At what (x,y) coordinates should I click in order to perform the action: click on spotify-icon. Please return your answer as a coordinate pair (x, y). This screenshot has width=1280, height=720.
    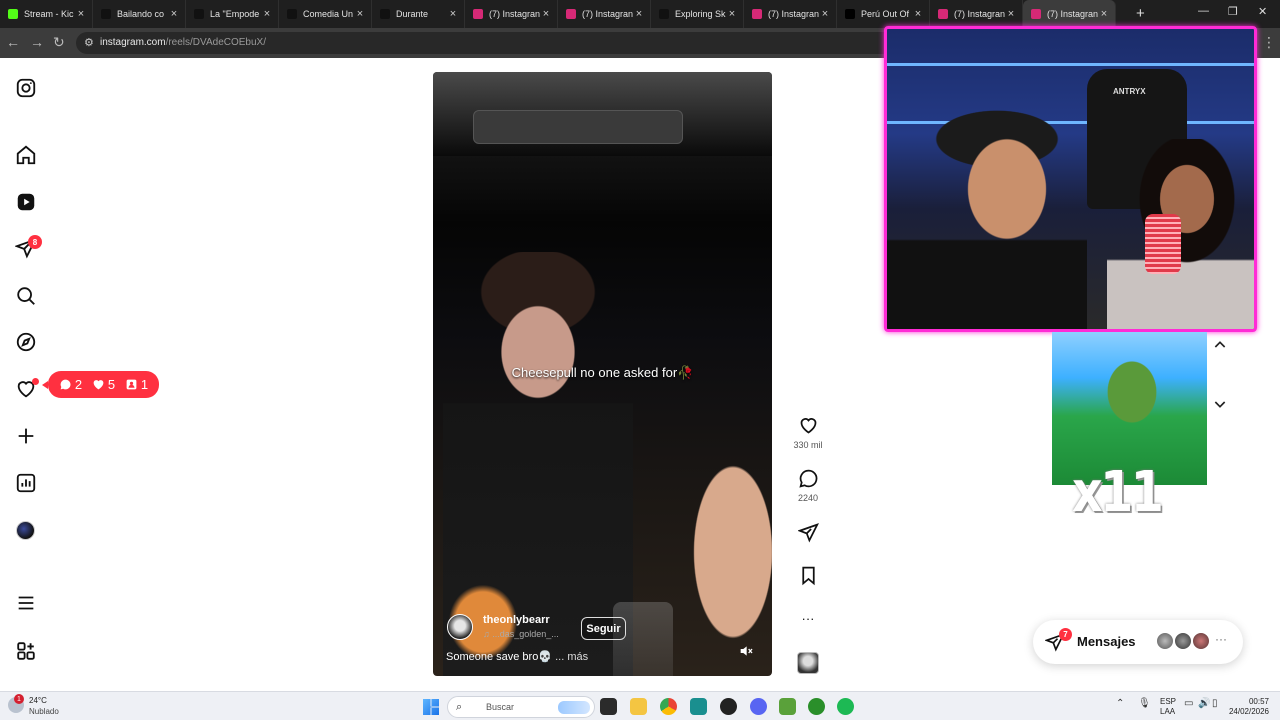
    Looking at the image, I should click on (845, 706).